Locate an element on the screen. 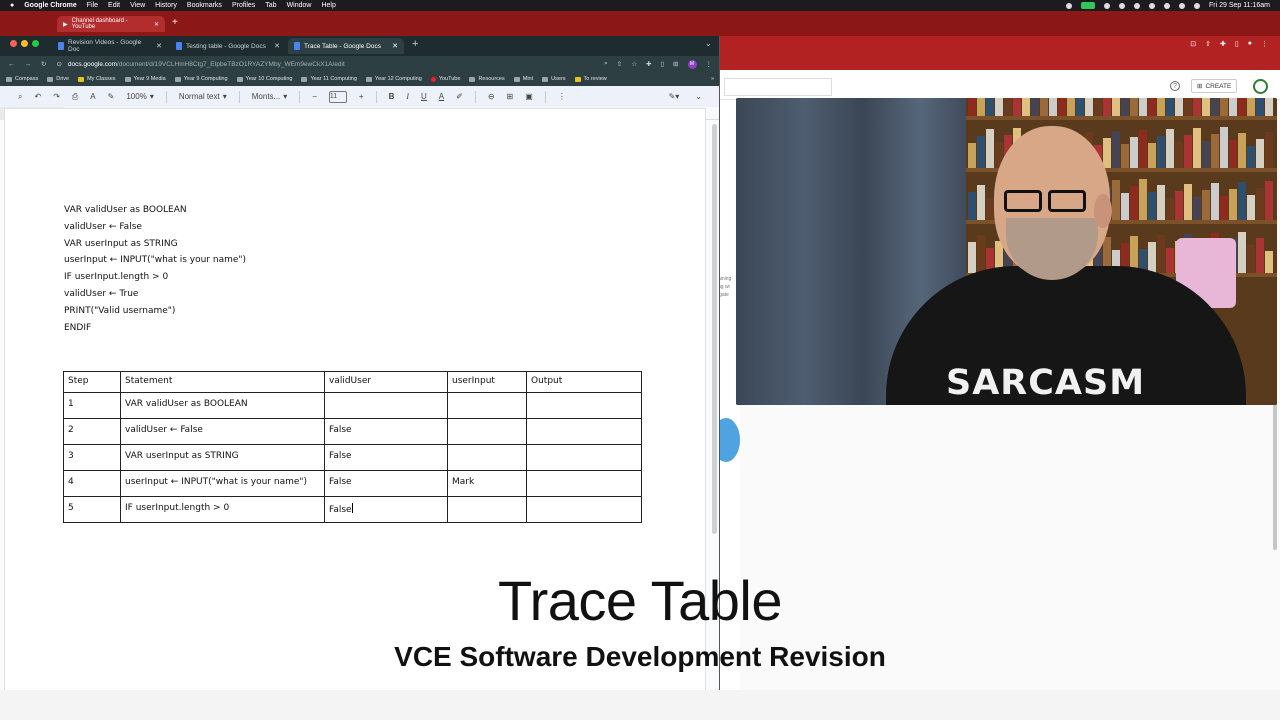 The height and width of the screenshot is (720, 1280). bookmark-year-12-computing: Year 12 Computing is located at coordinates (393, 79).